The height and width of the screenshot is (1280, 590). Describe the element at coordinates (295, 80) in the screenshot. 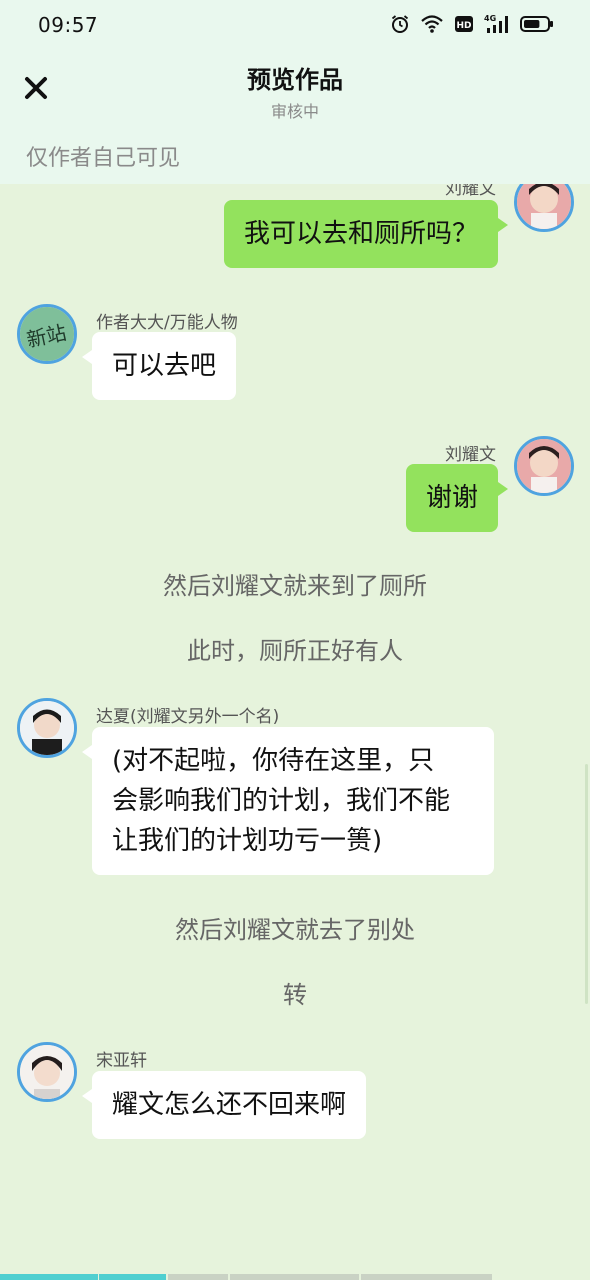

I see `page-title: 预览作品` at that location.